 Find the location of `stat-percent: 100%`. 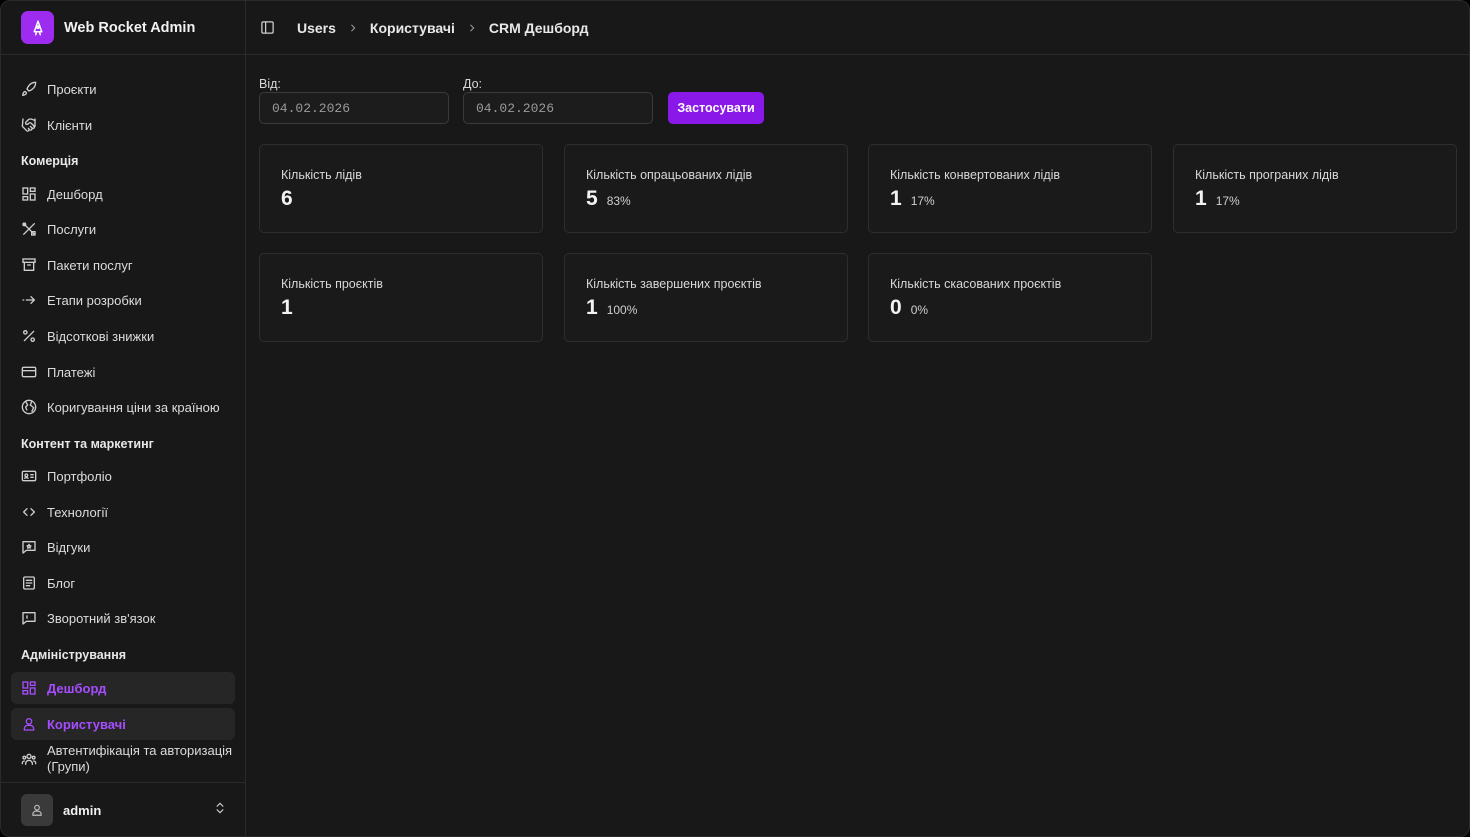

stat-percent: 100% is located at coordinates (622, 310).